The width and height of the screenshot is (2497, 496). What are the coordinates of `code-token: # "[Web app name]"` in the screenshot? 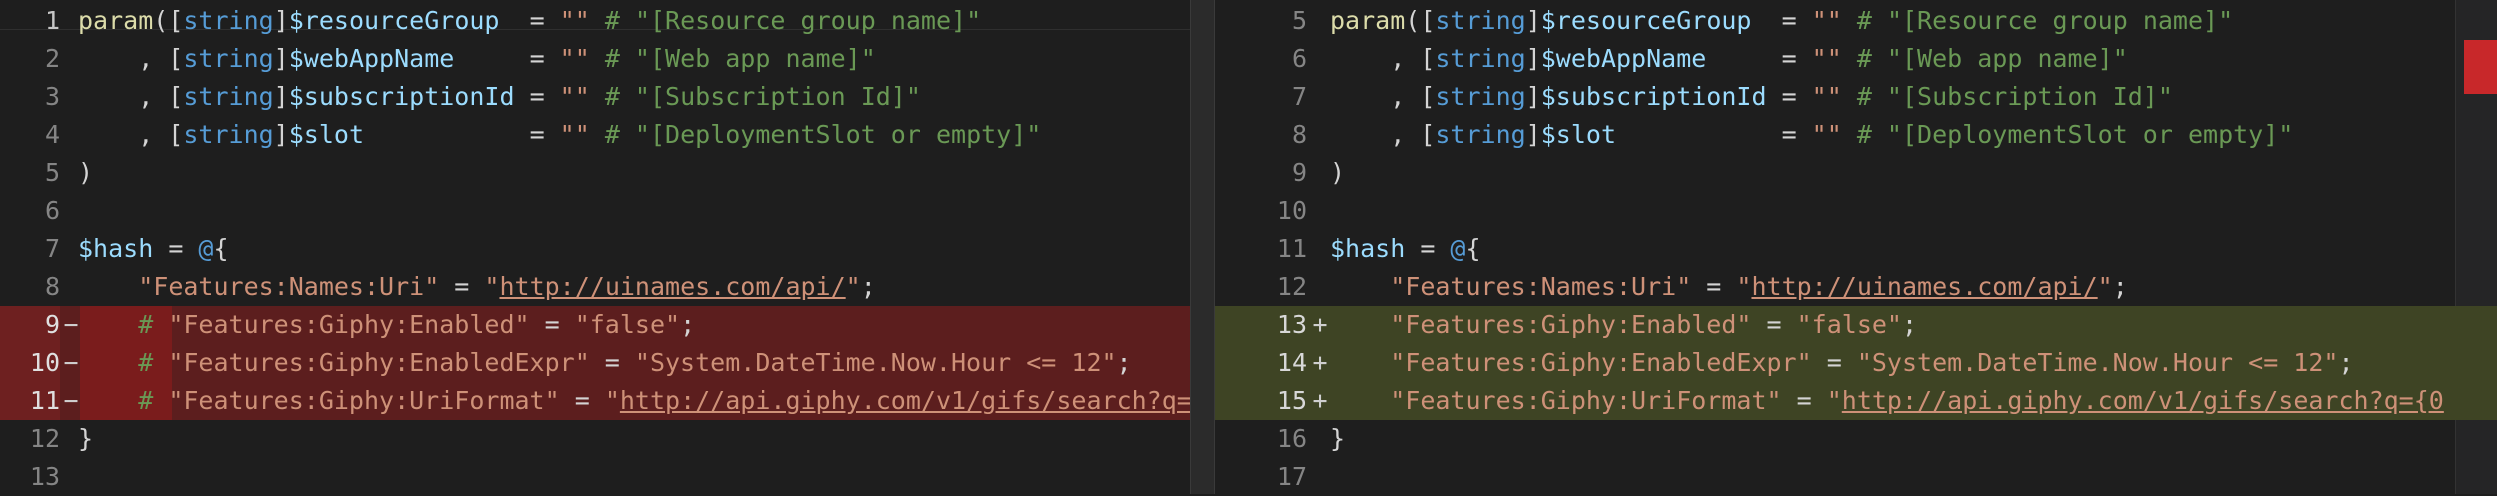 It's located at (732, 58).